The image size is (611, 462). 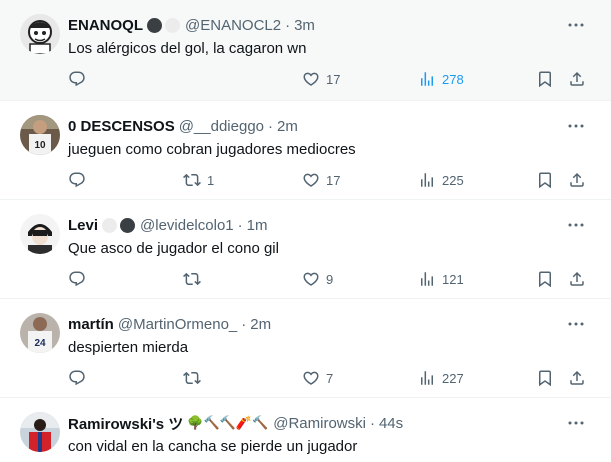 What do you see at coordinates (453, 279) in the screenshot?
I see `view-count: 121` at bounding box center [453, 279].